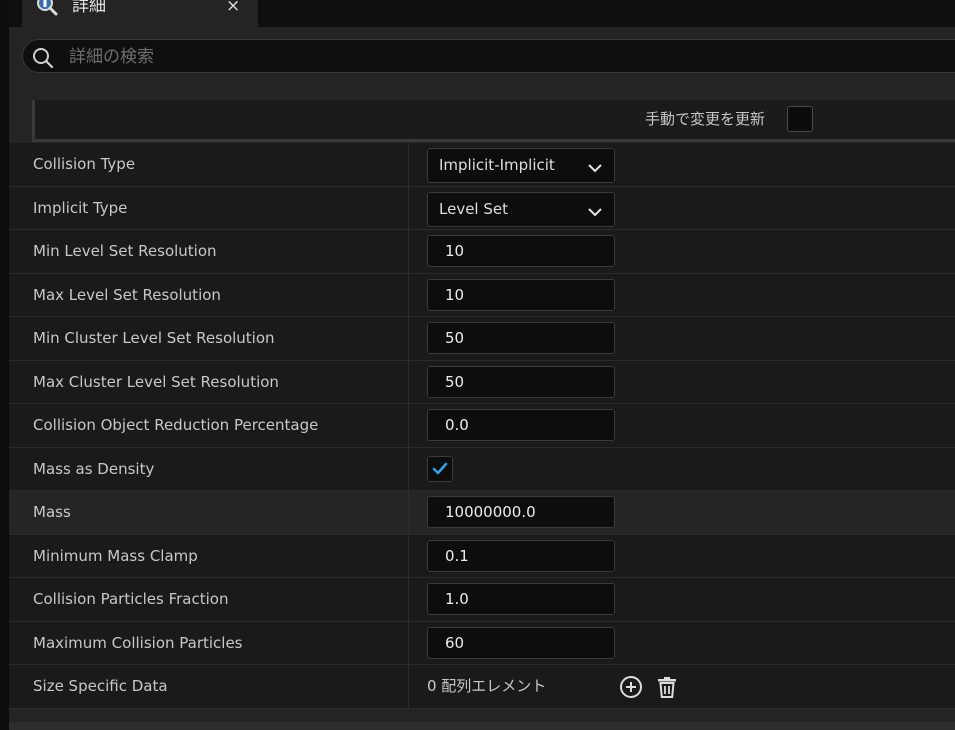  Describe the element at coordinates (156, 381) in the screenshot. I see `property-label: Max Cluster Level Set Resolution` at that location.